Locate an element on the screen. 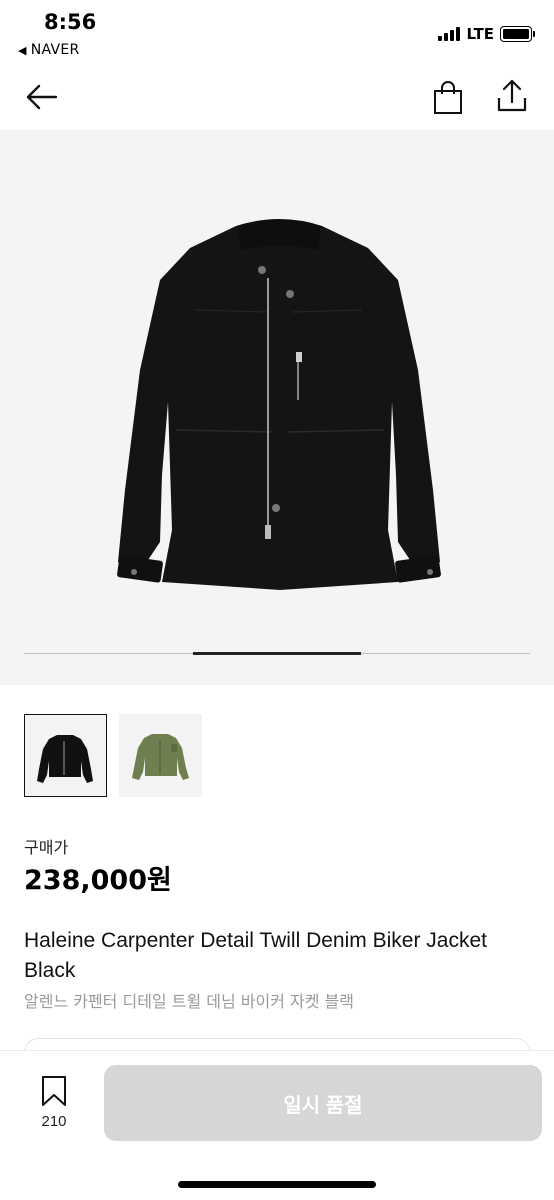 The width and height of the screenshot is (554, 1200). share-button is located at coordinates (512, 96).